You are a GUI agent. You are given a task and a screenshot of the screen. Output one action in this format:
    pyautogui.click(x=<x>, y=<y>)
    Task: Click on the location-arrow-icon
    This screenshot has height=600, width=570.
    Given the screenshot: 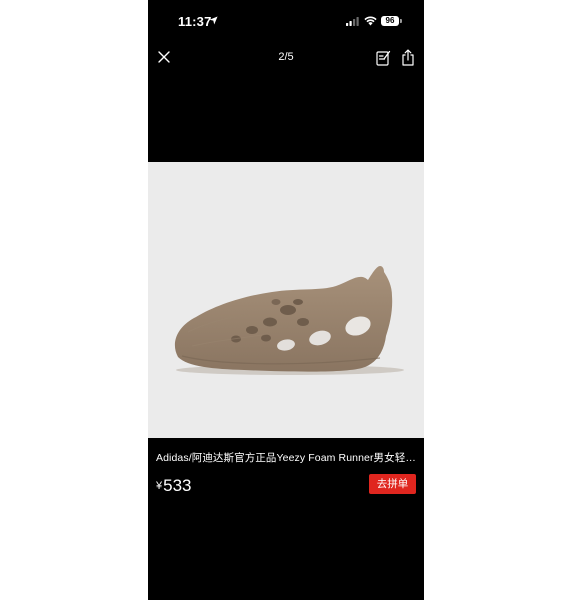 What is the action you would take?
    pyautogui.click(x=213, y=20)
    